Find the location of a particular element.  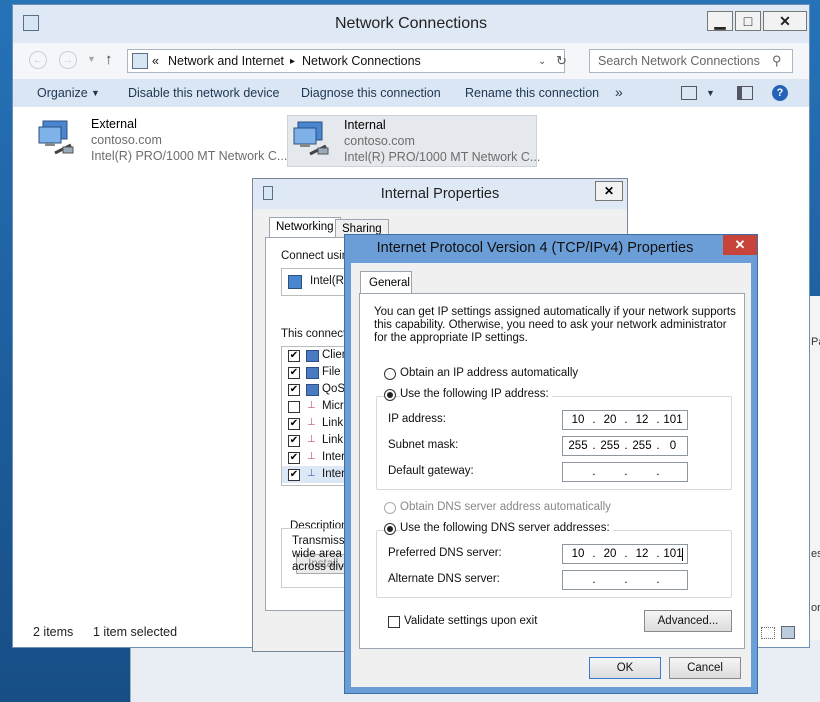

list-item: ✔ Clien is located at coordinates (316, 355).